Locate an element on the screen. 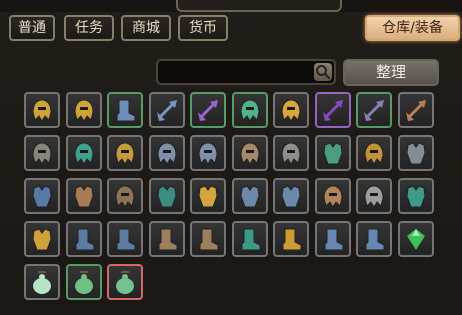  window-title-frame is located at coordinates (259, 6).